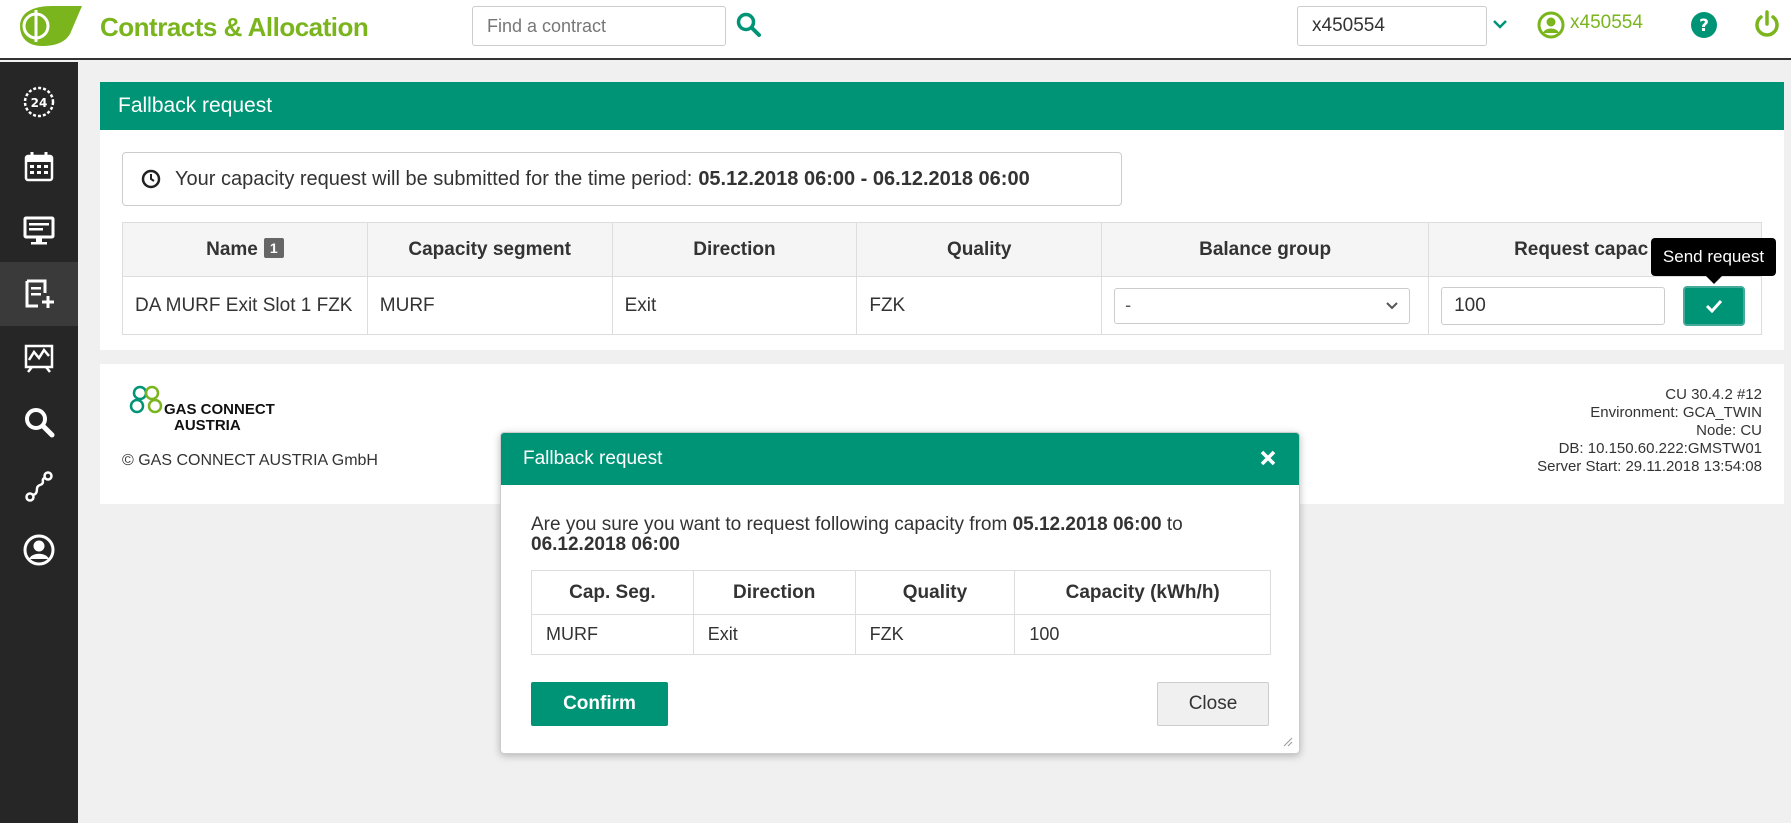  What do you see at coordinates (273, 248) in the screenshot?
I see `sort-order-badge: 1` at bounding box center [273, 248].